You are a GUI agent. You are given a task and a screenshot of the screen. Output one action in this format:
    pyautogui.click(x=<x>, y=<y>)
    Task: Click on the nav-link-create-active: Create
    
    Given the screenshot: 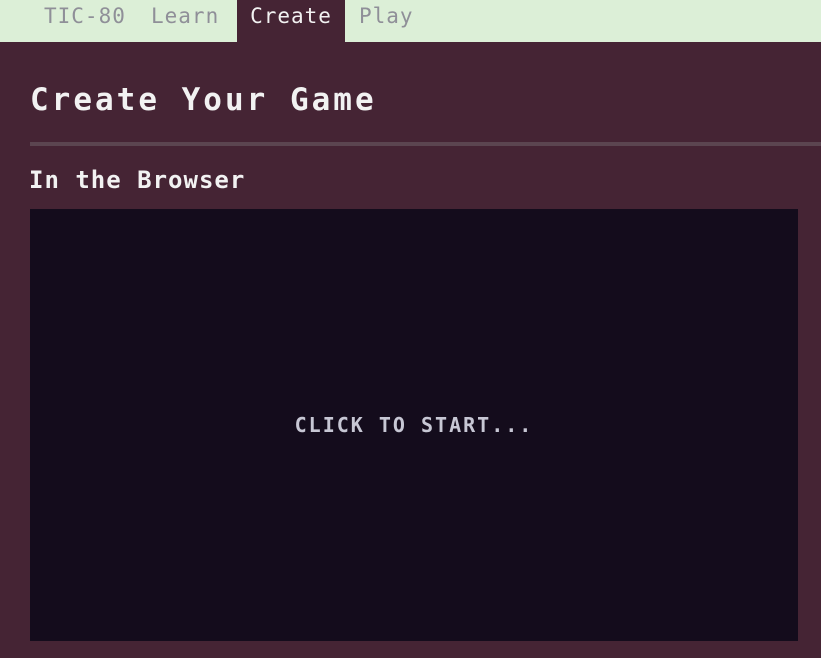 What is the action you would take?
    pyautogui.click(x=291, y=21)
    